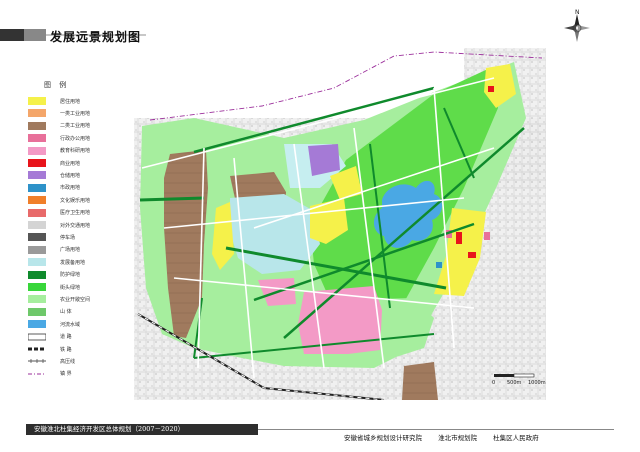 Image resolution: width=640 pixels, height=452 pixels. What do you see at coordinates (458, 438) in the screenshot?
I see `organization-name: 淮北市规划院` at bounding box center [458, 438].